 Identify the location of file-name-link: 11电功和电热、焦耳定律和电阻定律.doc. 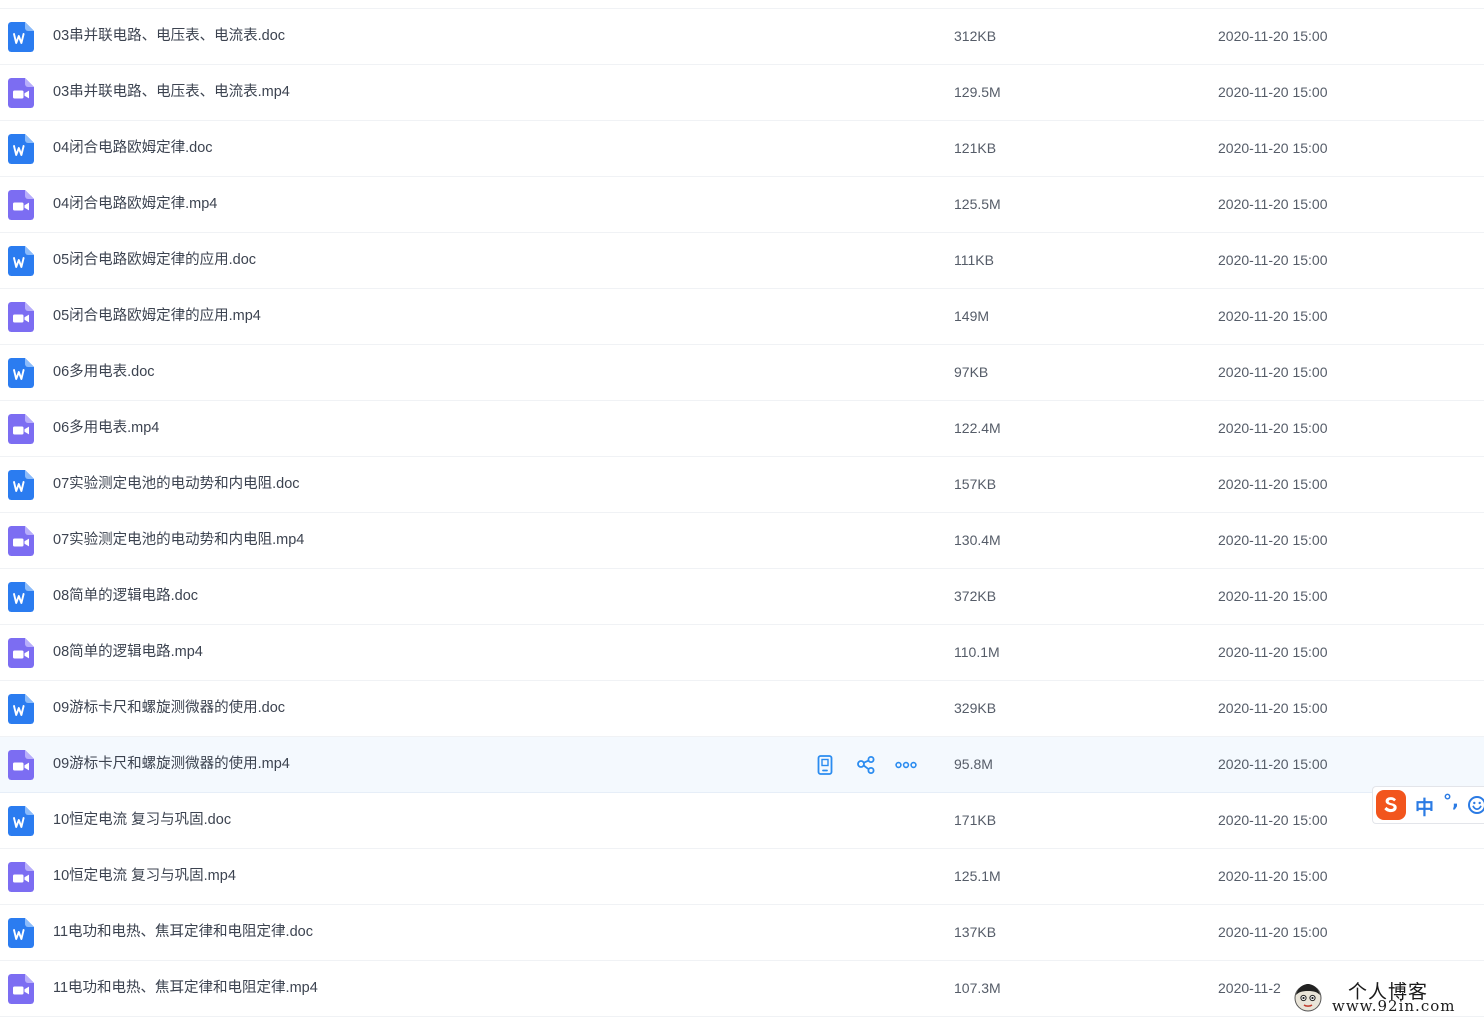
(183, 932).